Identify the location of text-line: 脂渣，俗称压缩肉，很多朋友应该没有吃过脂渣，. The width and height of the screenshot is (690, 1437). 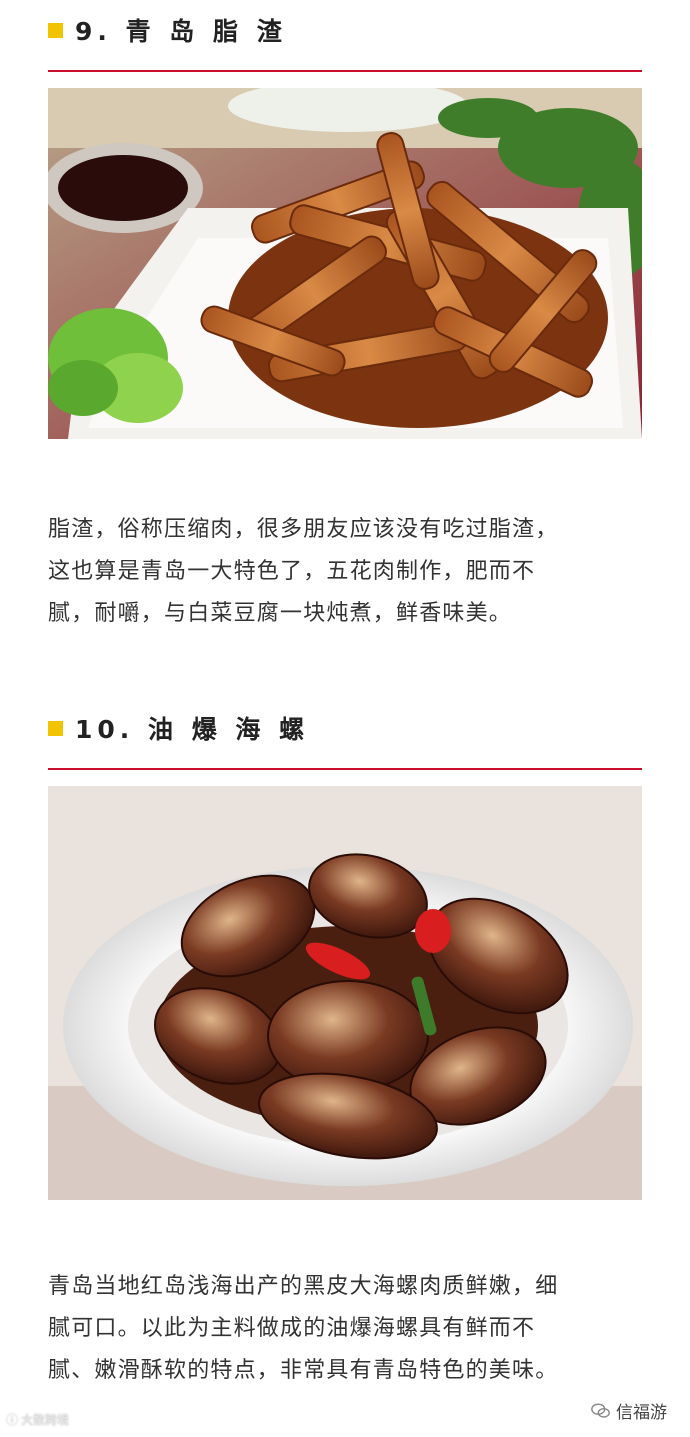
(303, 529).